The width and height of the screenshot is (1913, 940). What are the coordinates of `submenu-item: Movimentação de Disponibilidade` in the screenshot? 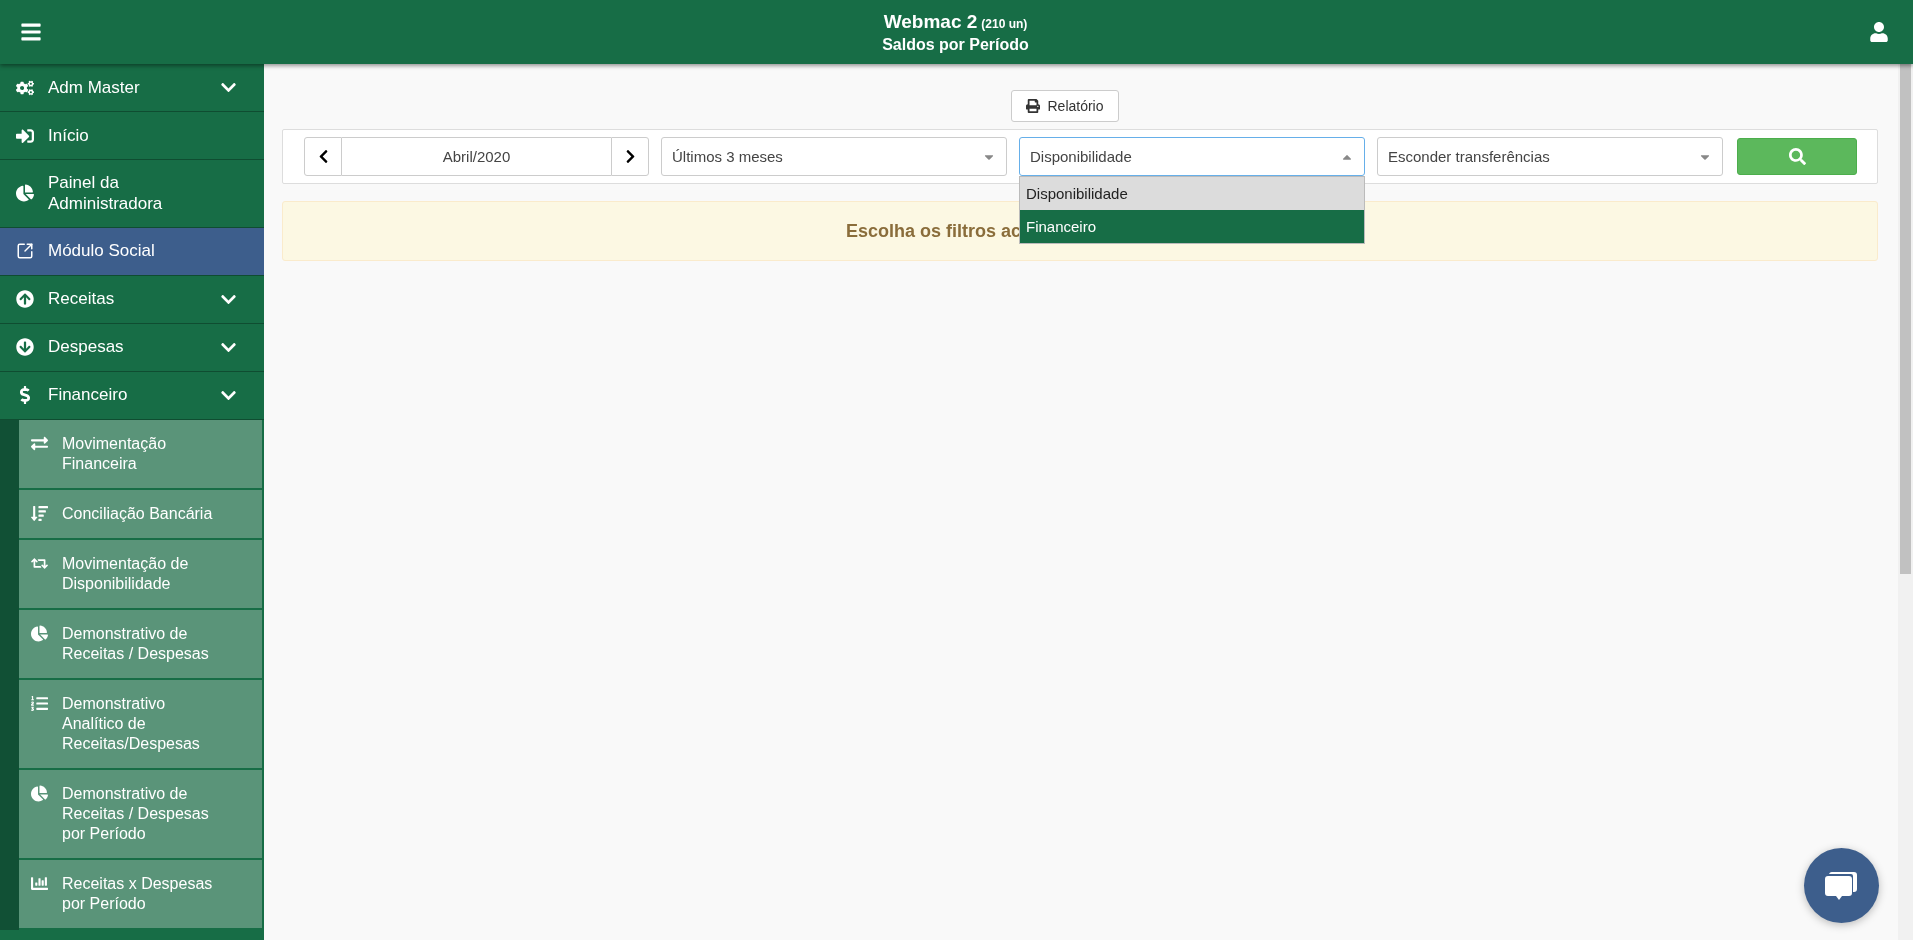 It's located at (141, 574).